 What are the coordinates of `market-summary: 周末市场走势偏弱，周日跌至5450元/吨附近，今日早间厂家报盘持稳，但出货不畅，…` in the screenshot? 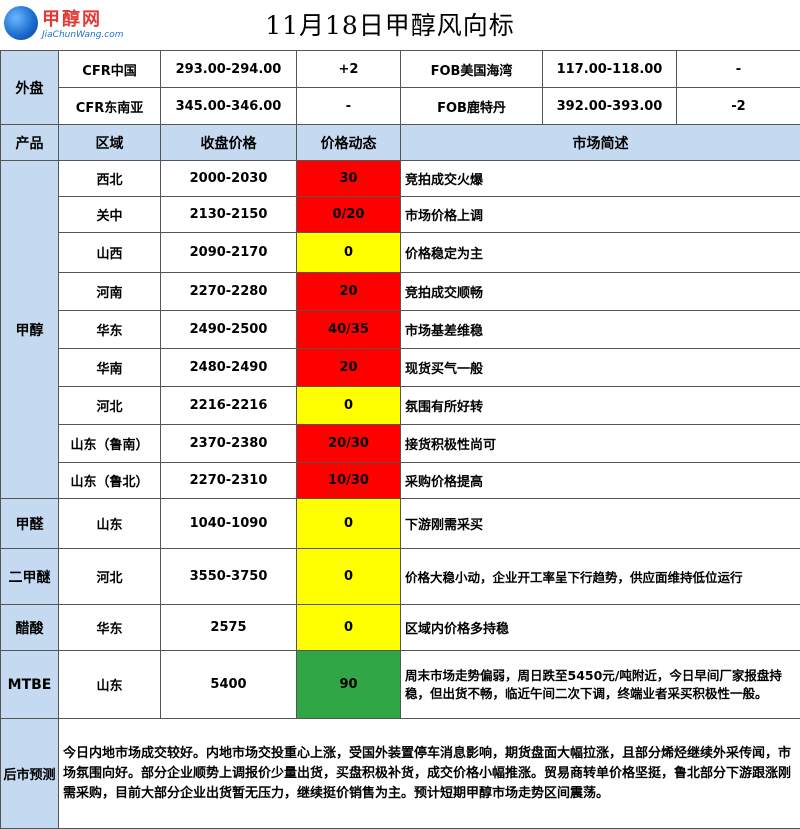 It's located at (600, 685).